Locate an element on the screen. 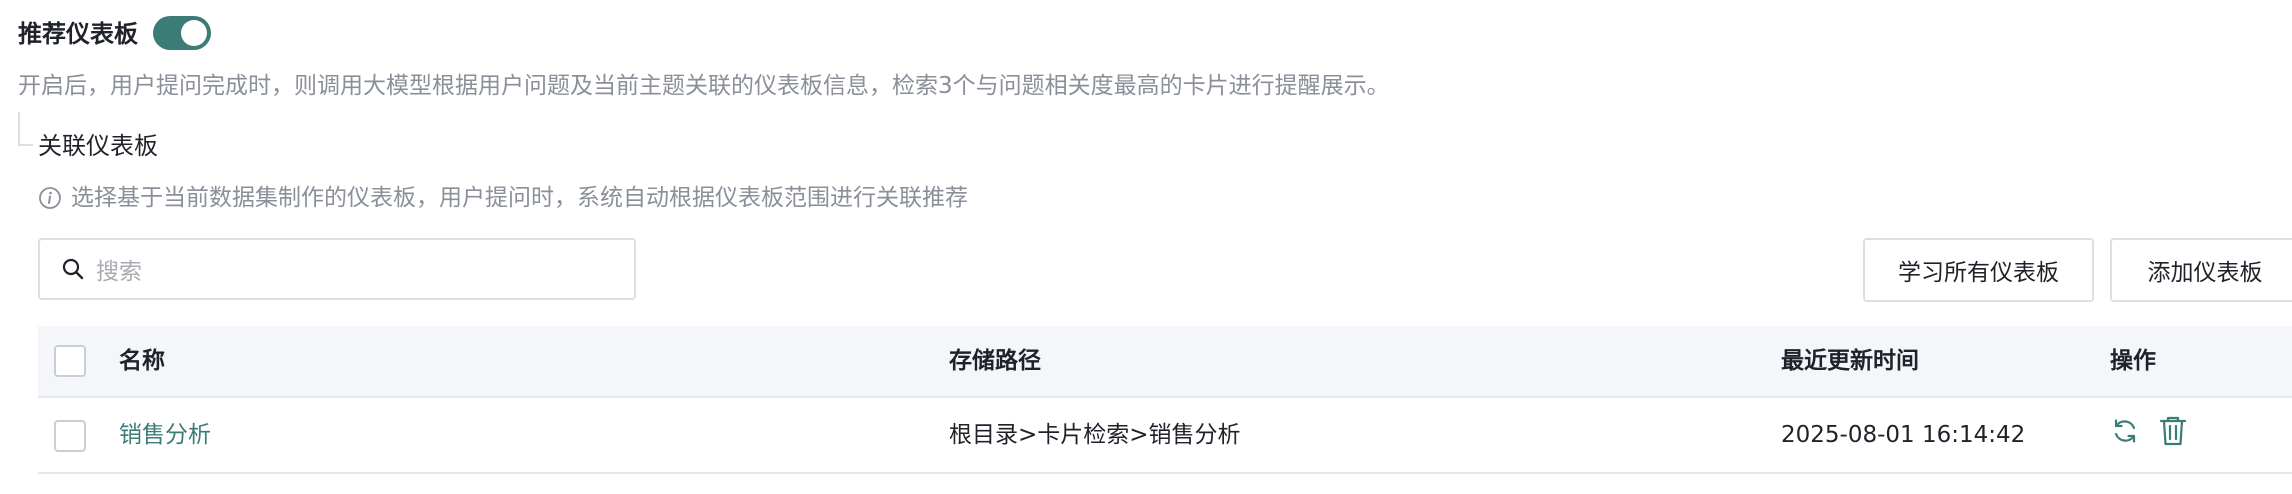 This screenshot has height=494, width=2292. dashboard-updated-time: 2025-08-01 16:14:42 is located at coordinates (1903, 435).